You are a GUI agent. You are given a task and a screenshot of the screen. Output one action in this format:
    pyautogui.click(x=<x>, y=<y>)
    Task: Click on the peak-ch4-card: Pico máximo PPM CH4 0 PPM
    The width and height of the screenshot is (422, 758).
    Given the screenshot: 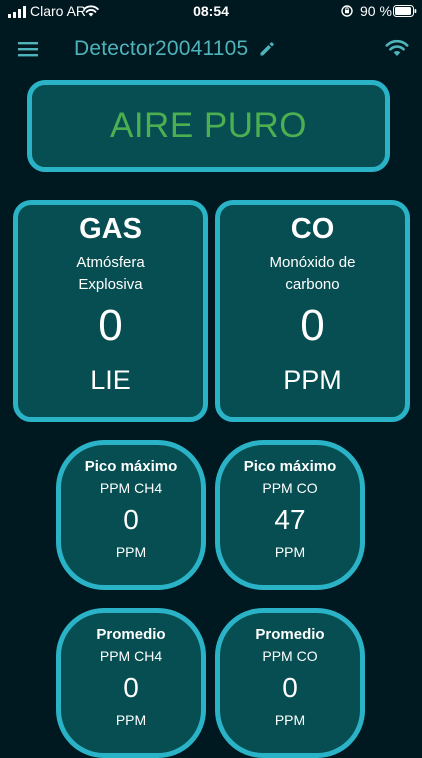 What is the action you would take?
    pyautogui.click(x=131, y=515)
    